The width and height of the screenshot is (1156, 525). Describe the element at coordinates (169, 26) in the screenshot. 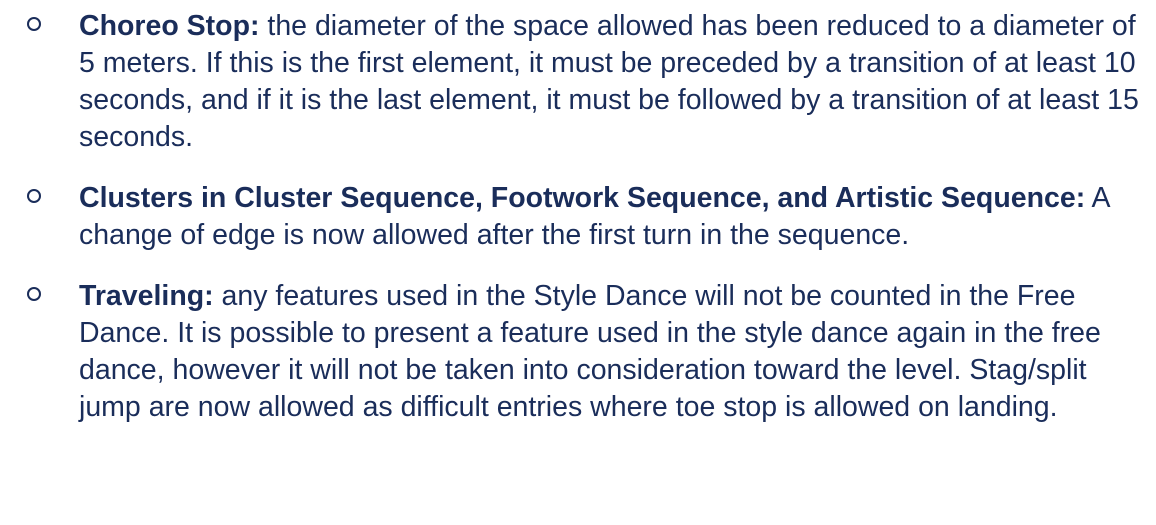

I see `item-term: Choreo Stop:` at that location.